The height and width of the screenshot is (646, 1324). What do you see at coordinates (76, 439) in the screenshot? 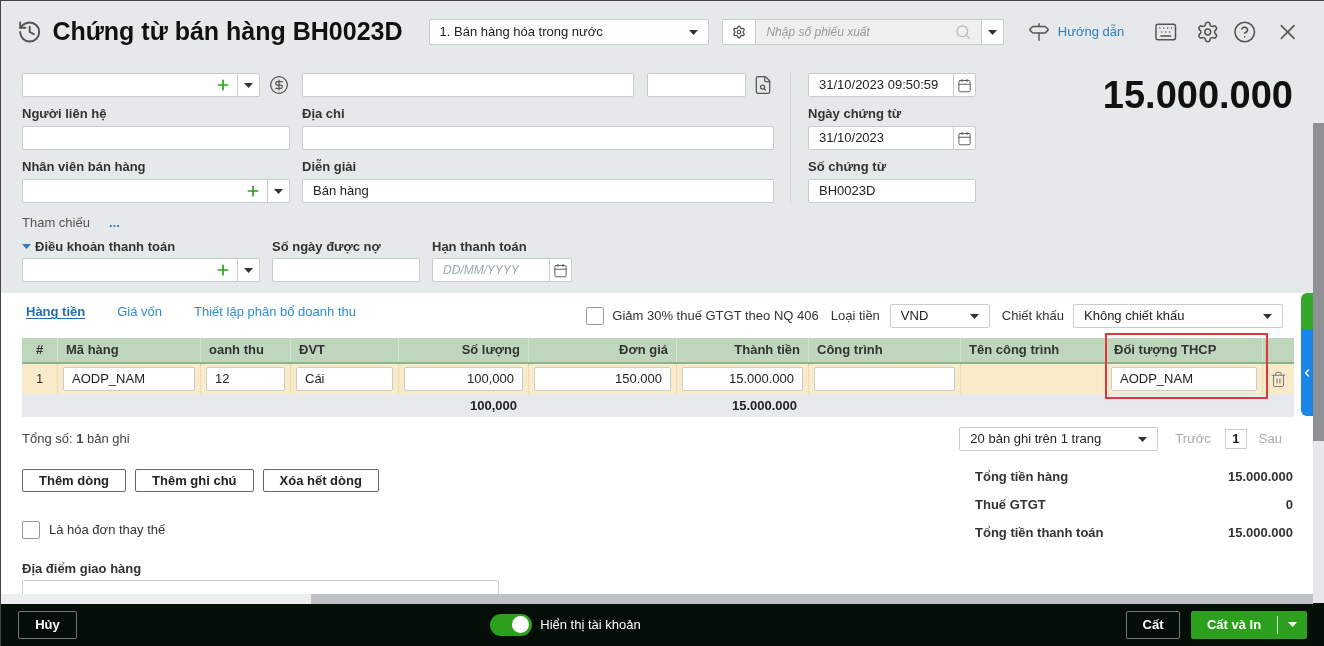
I see `record-count: Tổng số: 1 bản ghi` at bounding box center [76, 439].